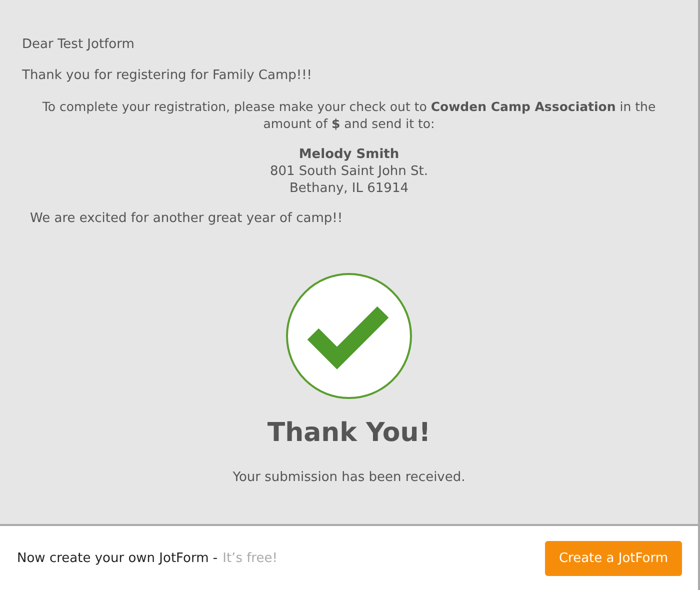 Image resolution: width=700 pixels, height=590 pixels. I want to click on city-address: Bethany, IL 61914, so click(349, 188).